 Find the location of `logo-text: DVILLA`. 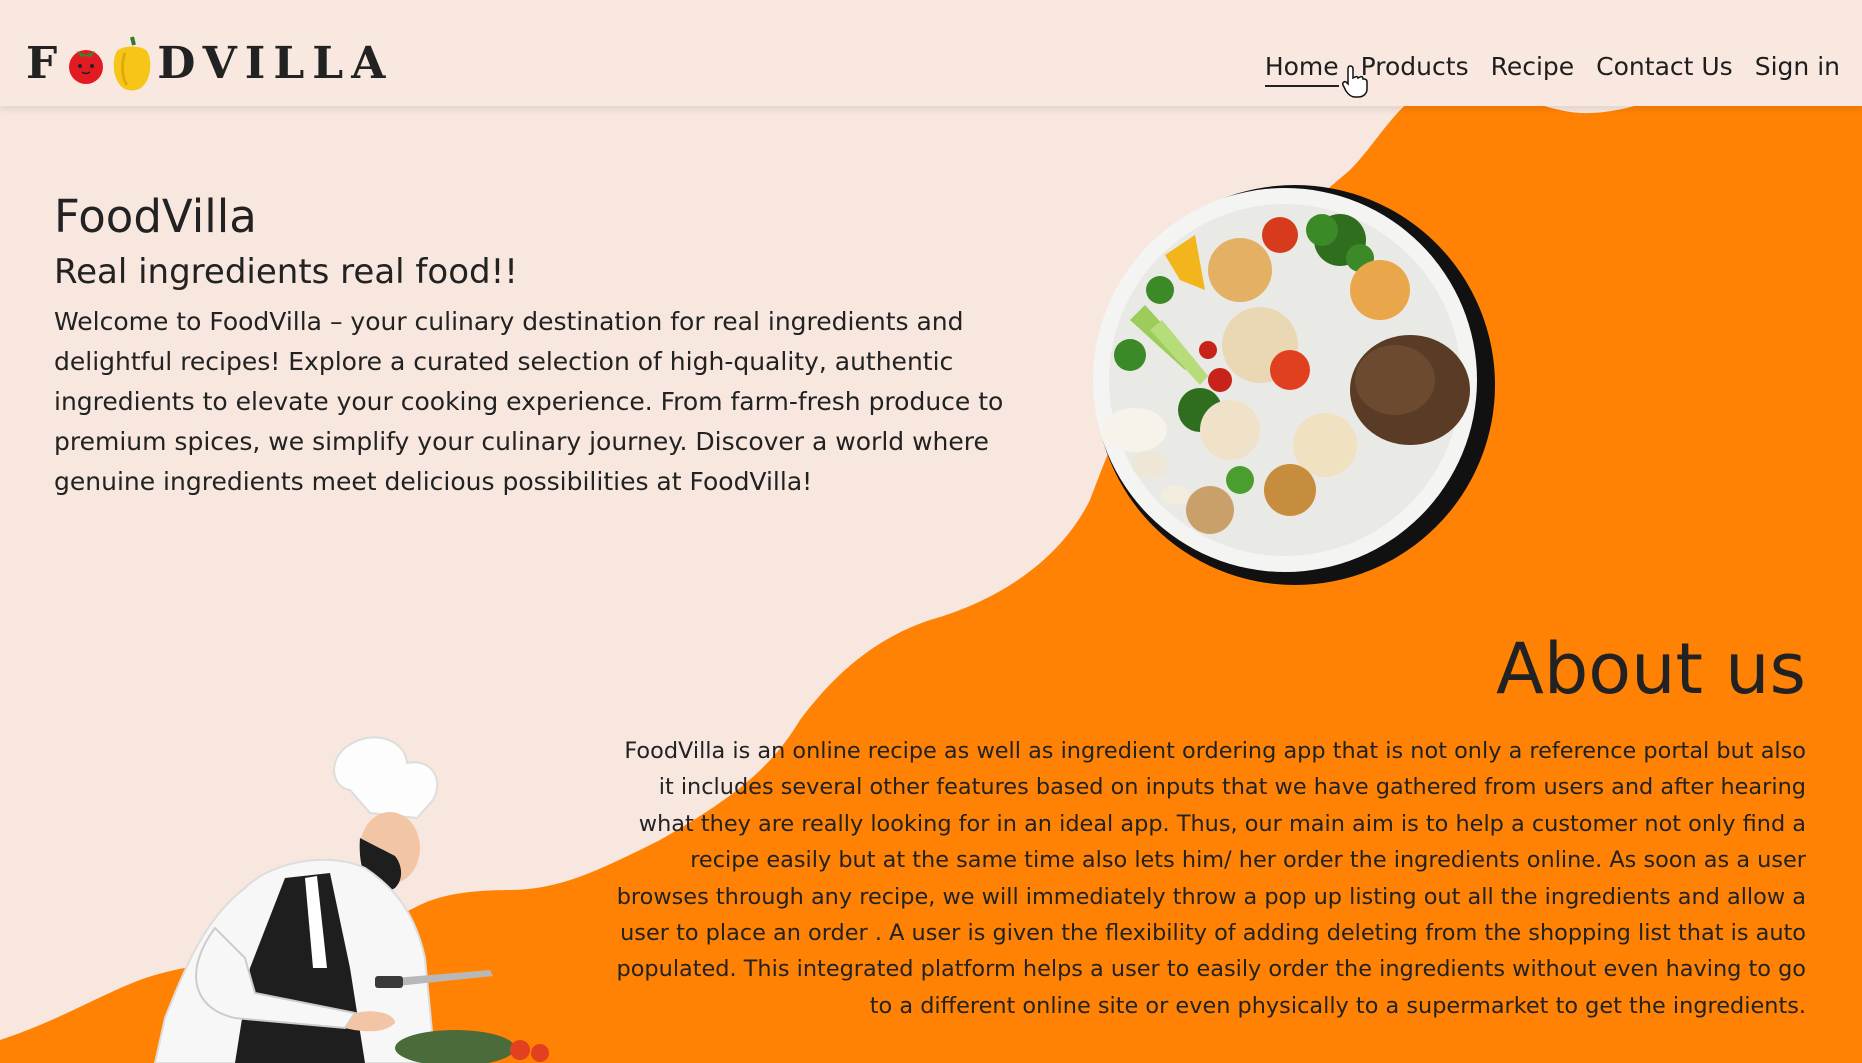

logo-text: DVILLA is located at coordinates (275, 63).